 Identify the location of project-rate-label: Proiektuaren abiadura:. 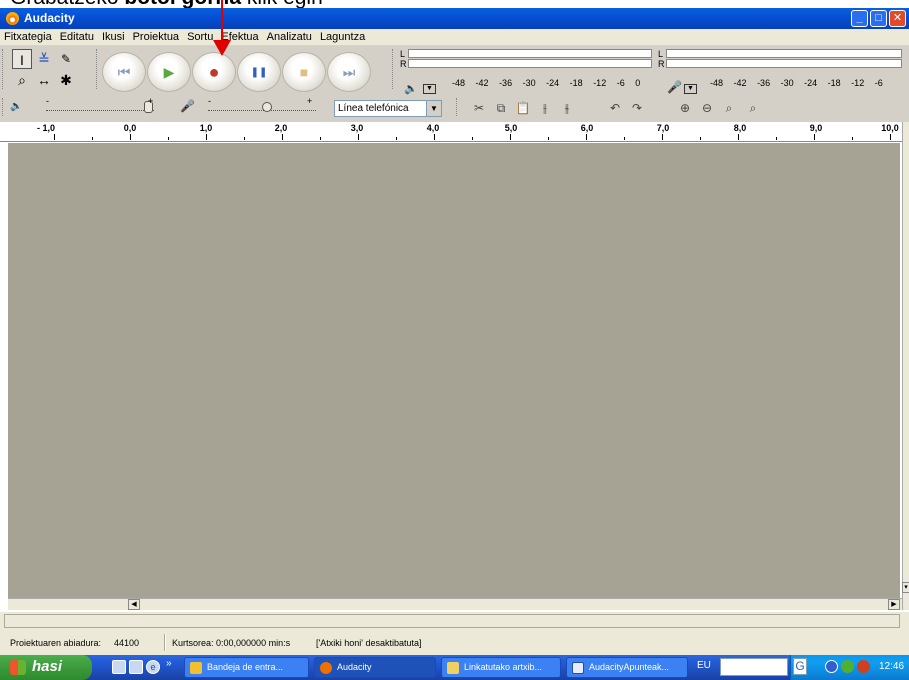
(56, 643).